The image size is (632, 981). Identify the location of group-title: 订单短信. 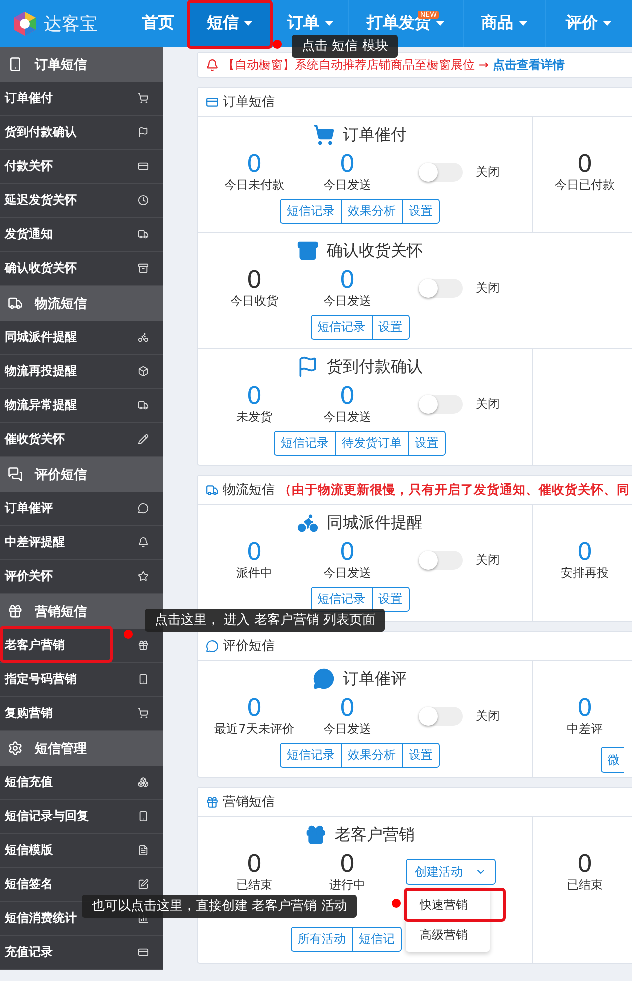
(61, 65).